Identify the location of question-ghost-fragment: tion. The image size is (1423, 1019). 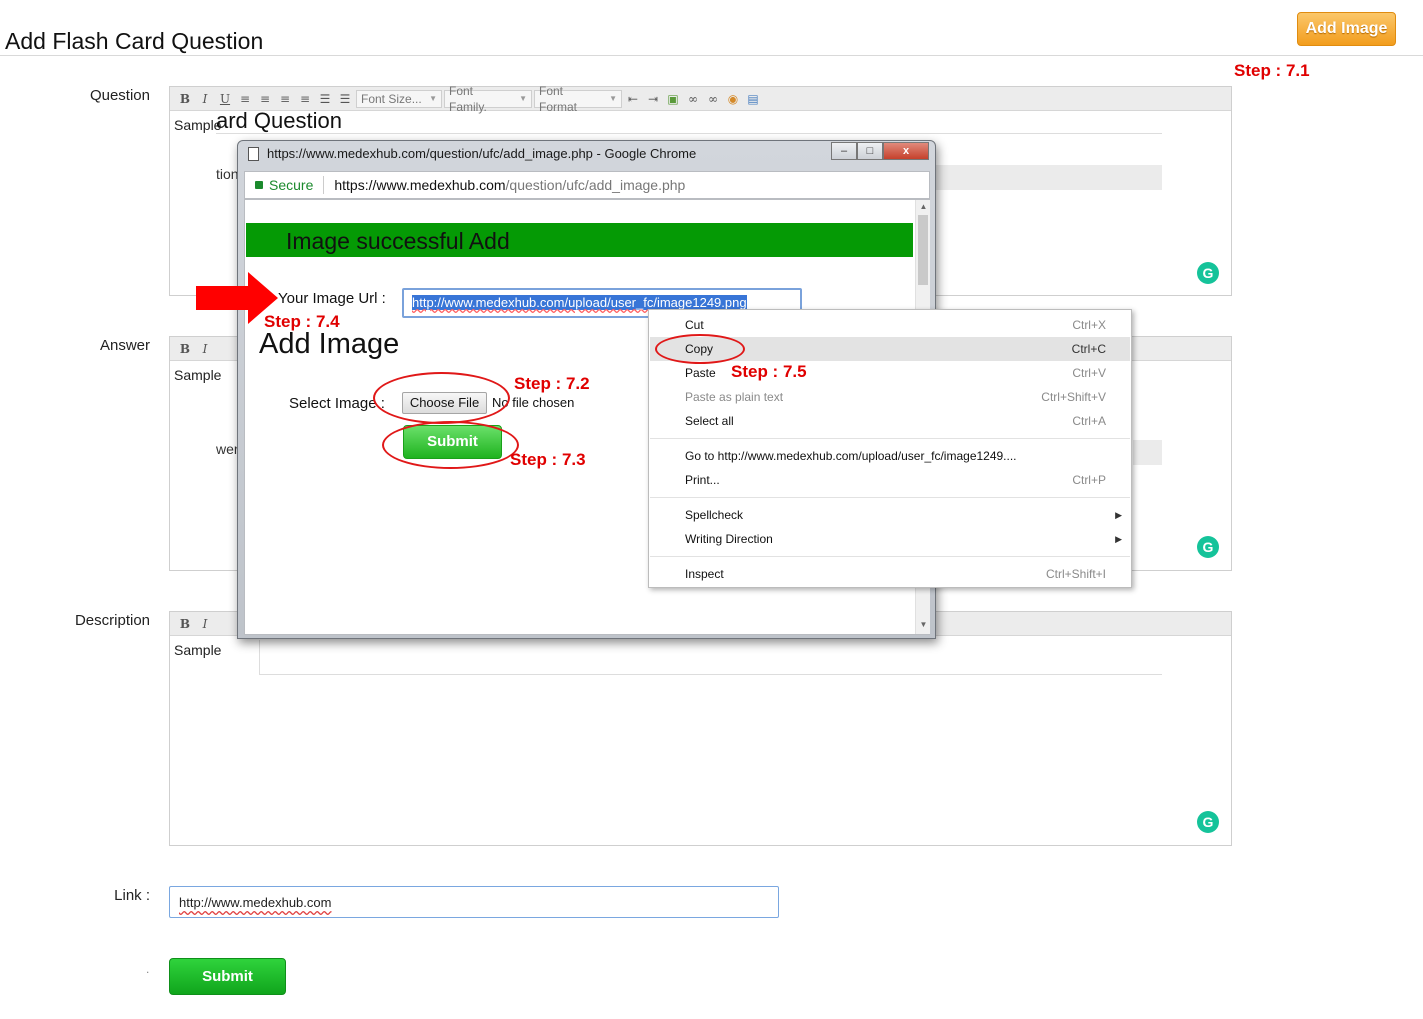
(227, 174).